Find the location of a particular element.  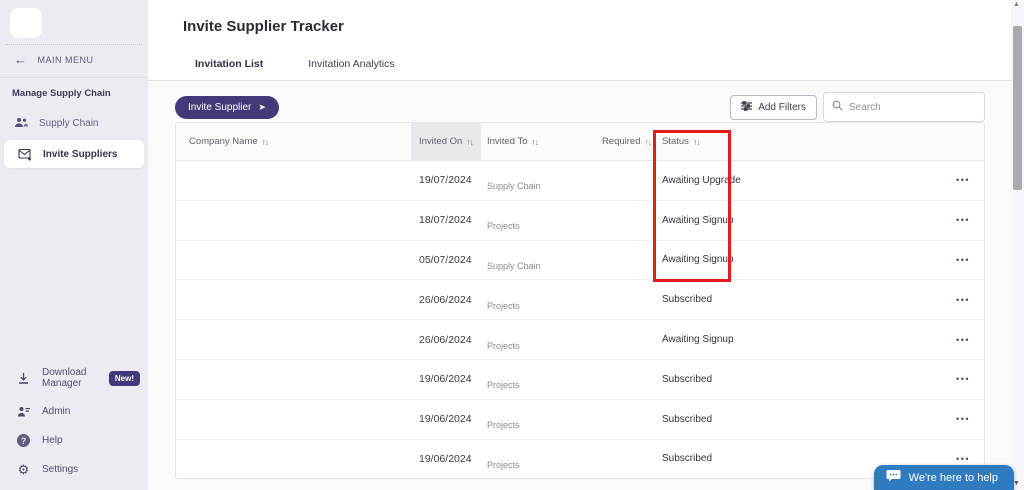

sidebar-item-download-manager: Download Manager New! is located at coordinates (74, 378).